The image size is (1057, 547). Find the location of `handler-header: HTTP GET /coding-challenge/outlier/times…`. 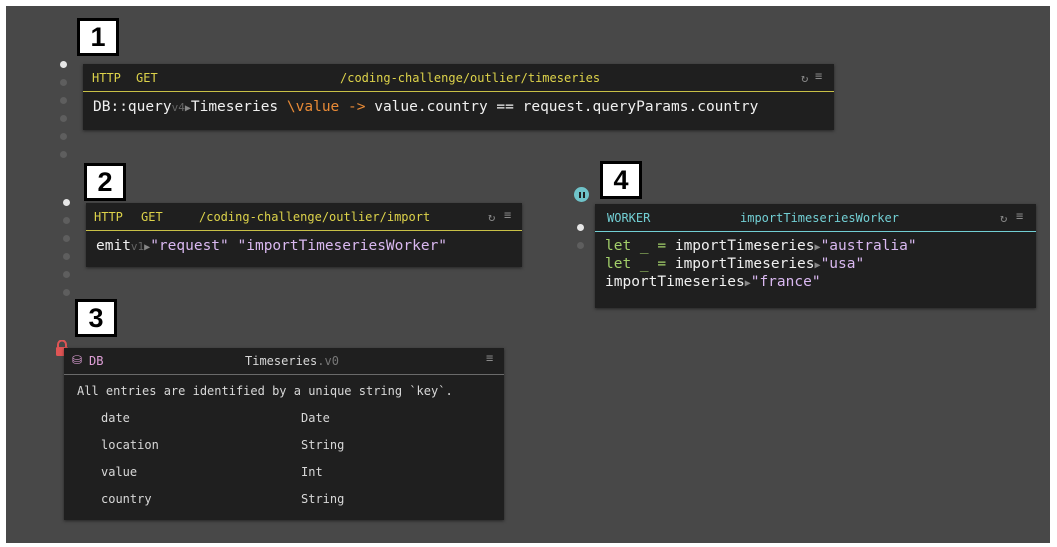

handler-header: HTTP GET /coding-challenge/outlier/times… is located at coordinates (458, 78).